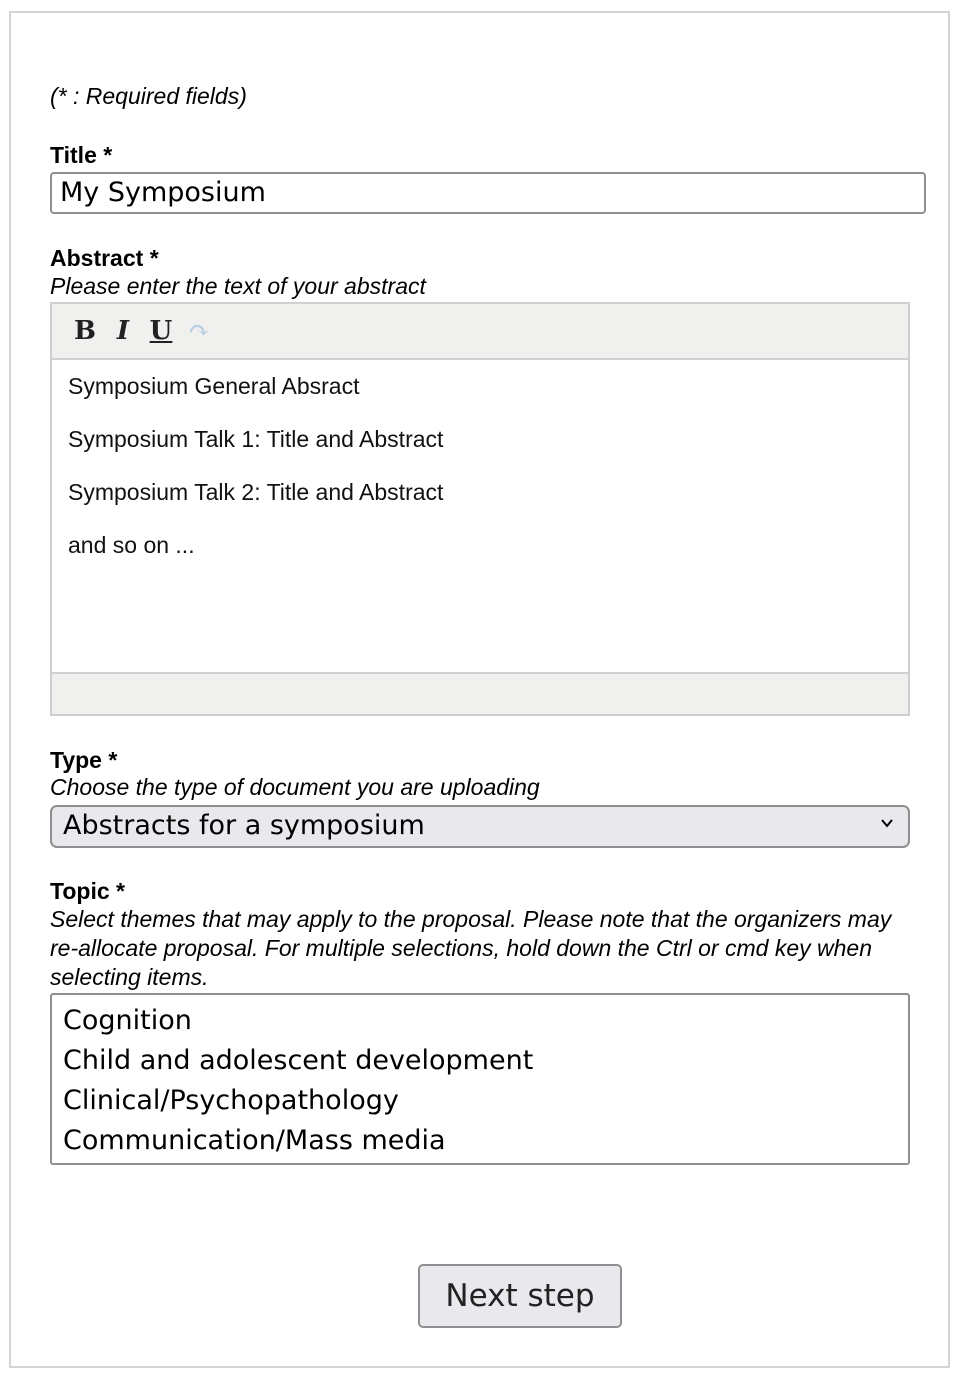 This screenshot has width=962, height=1382. Describe the element at coordinates (256, 492) in the screenshot. I see `abstract-paragraph: Symposium Talk 2: Title and Abstract` at that location.